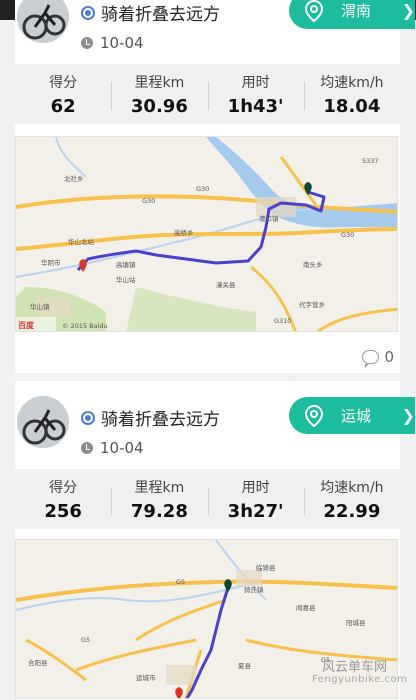 The width and height of the screenshot is (416, 700). I want to click on location-label: 渭南, so click(356, 11).